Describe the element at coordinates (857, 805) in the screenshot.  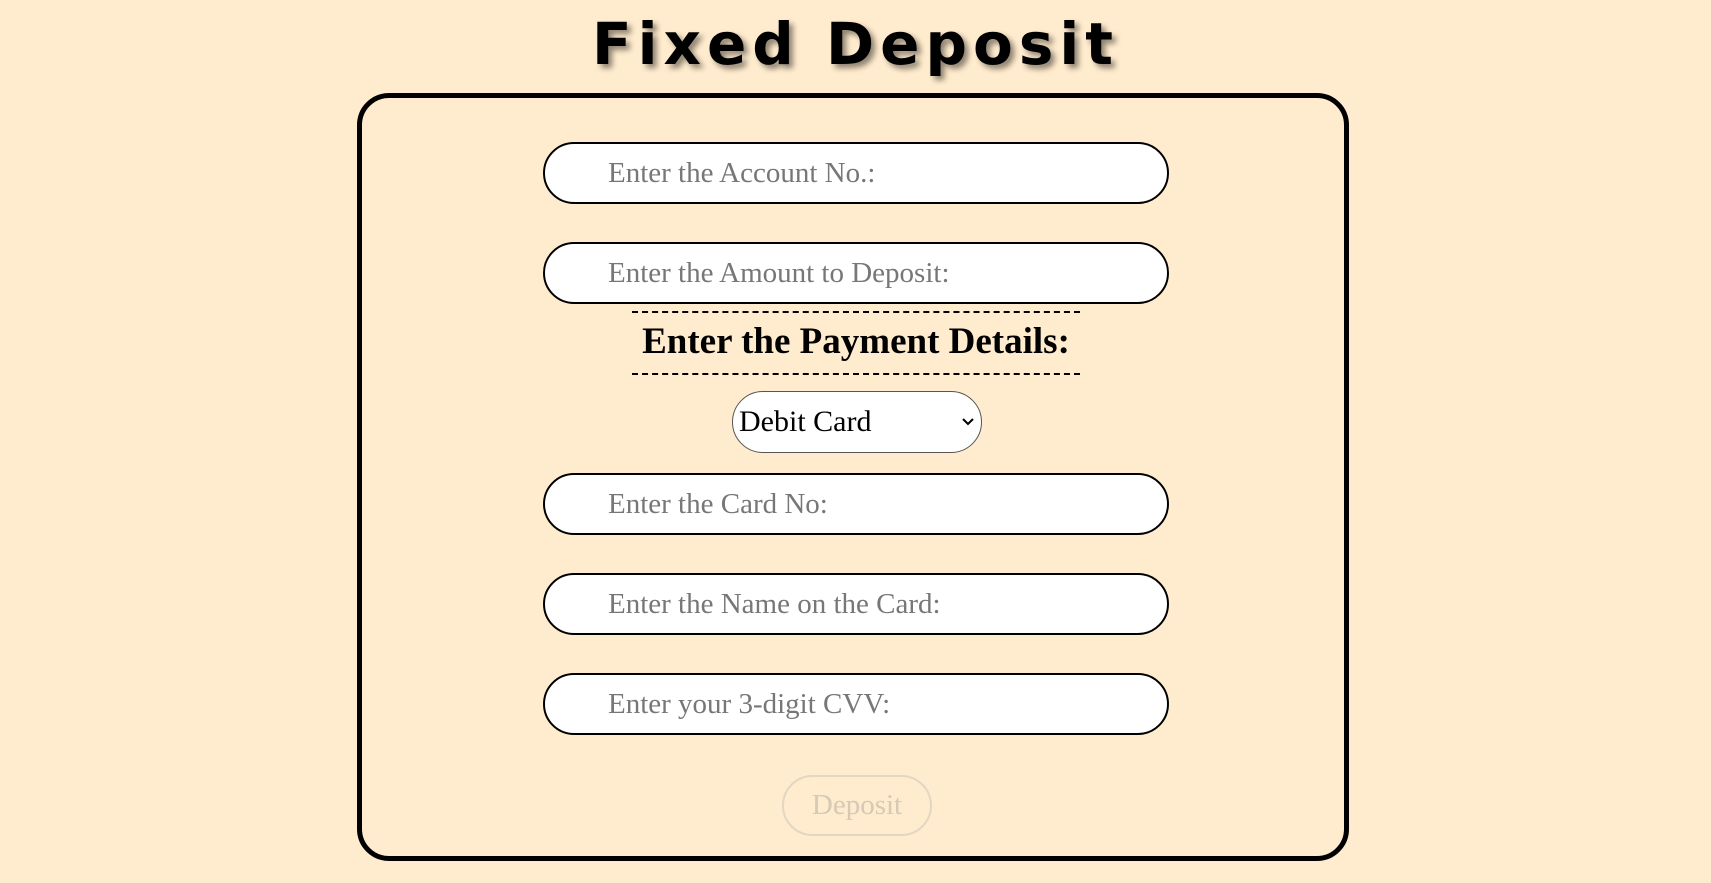
I see `deposit-button: Deposit` at that location.